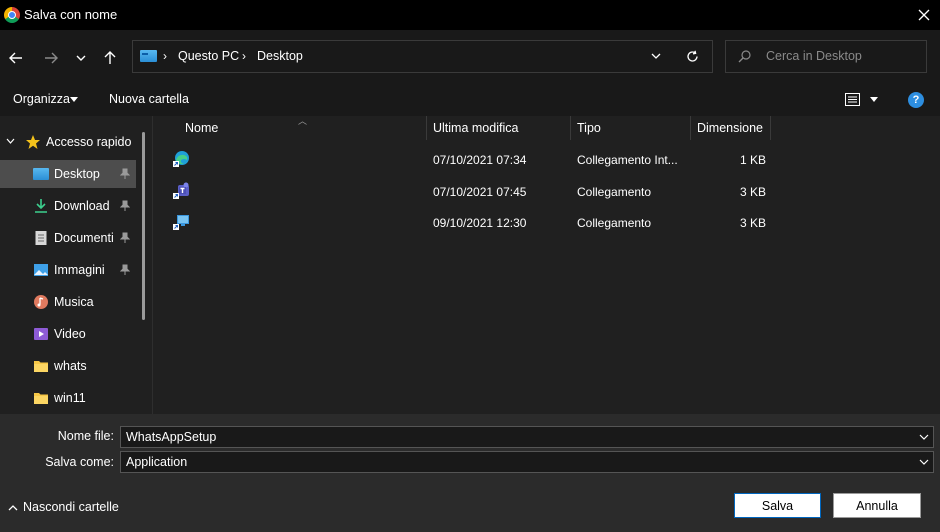  I want to click on breadcrumb-desktop: Desktop, so click(280, 56).